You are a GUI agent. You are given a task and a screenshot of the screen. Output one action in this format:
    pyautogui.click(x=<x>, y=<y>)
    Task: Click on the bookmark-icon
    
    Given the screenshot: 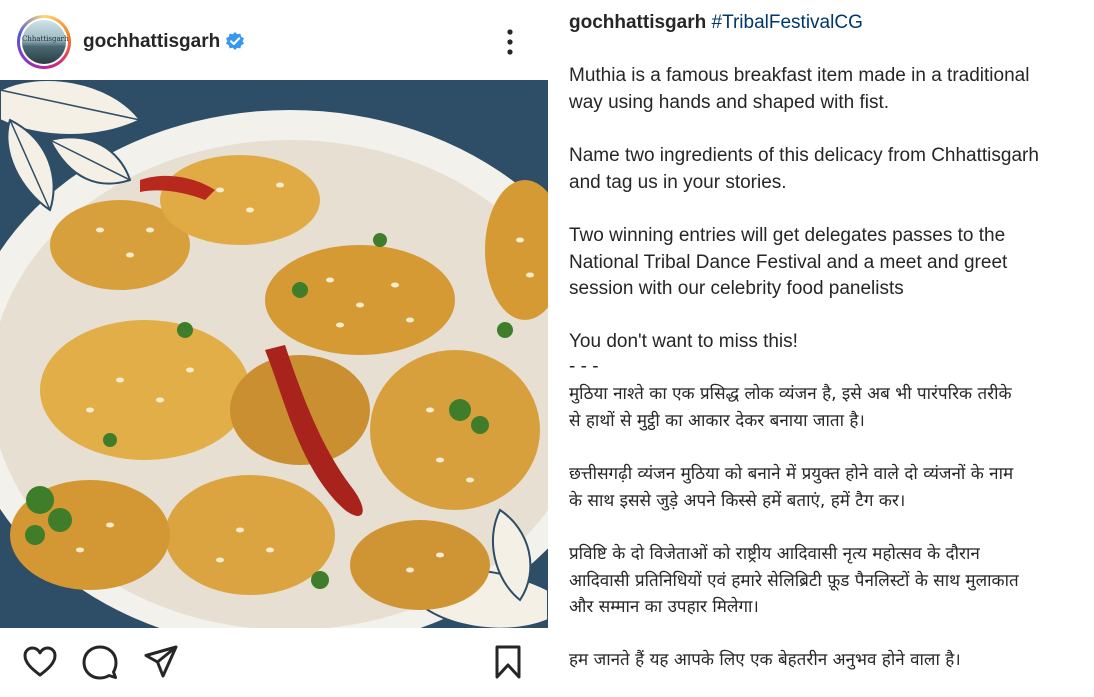 What is the action you would take?
    pyautogui.click(x=508, y=662)
    